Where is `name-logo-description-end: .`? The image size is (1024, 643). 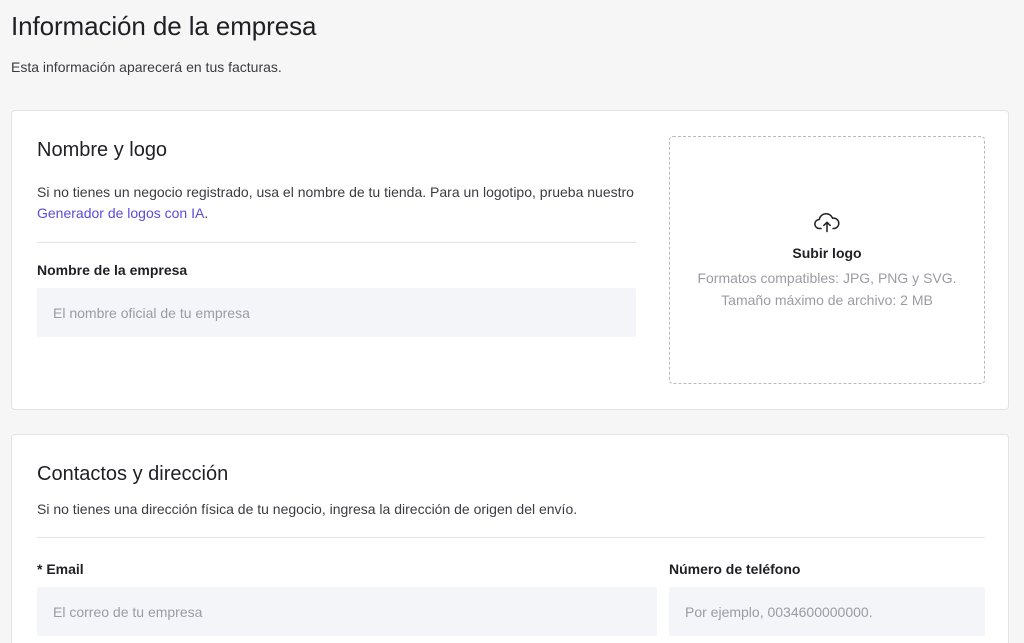
name-logo-description-end: . is located at coordinates (206, 213).